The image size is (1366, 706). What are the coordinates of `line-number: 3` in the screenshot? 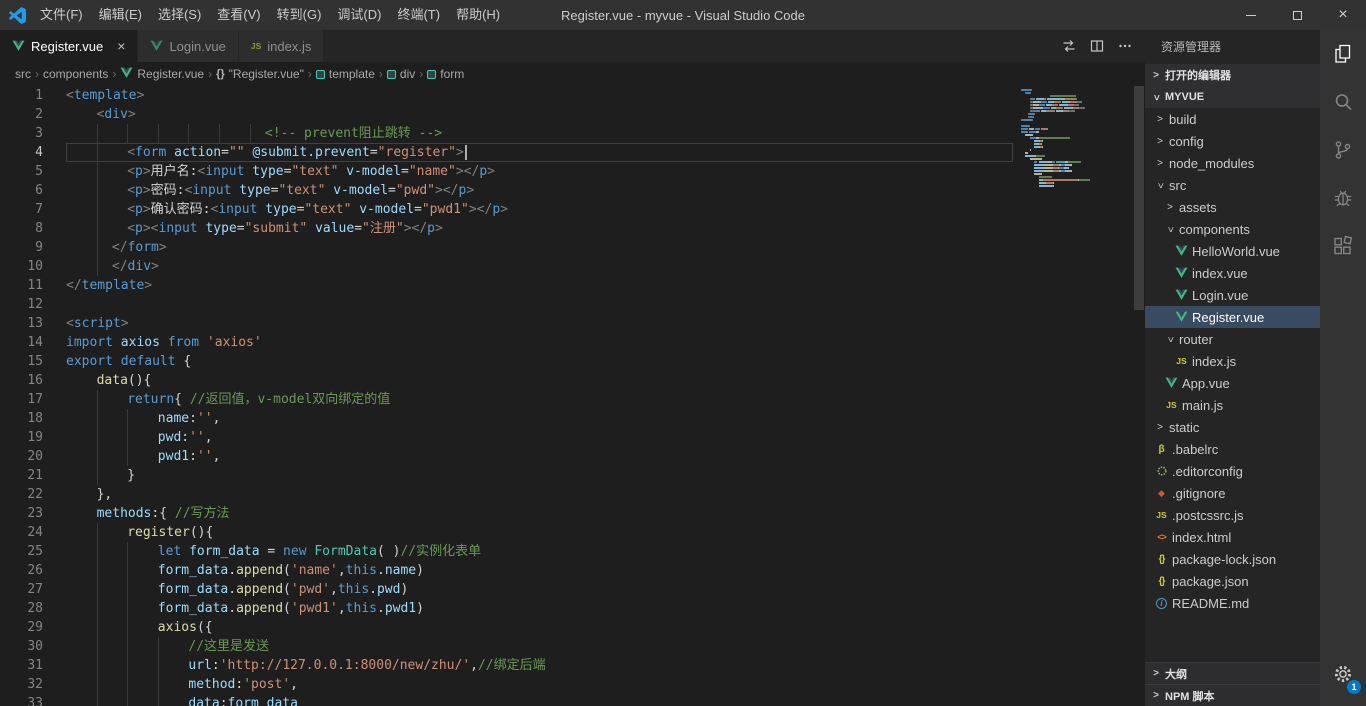 It's located at (33, 133).